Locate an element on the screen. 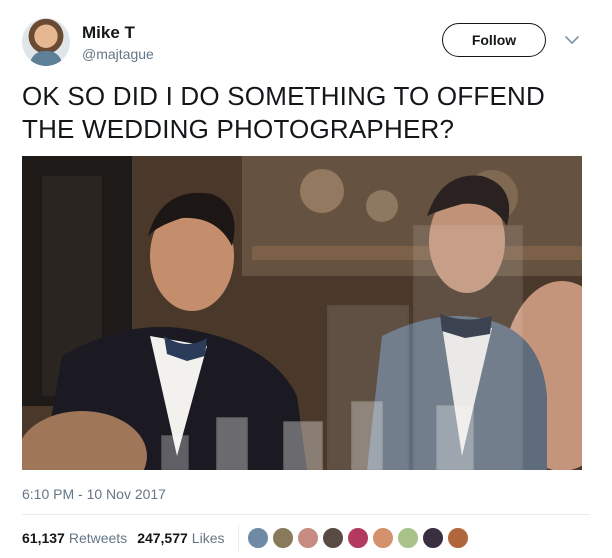 This screenshot has width=612, height=558. retweets-count: 61,137 is located at coordinates (43, 538).